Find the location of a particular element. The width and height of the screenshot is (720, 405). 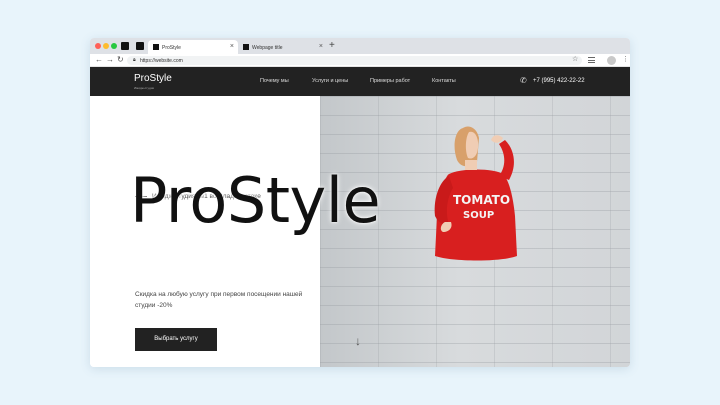

nav-link-portfolio: Примеры работ is located at coordinates (390, 81).